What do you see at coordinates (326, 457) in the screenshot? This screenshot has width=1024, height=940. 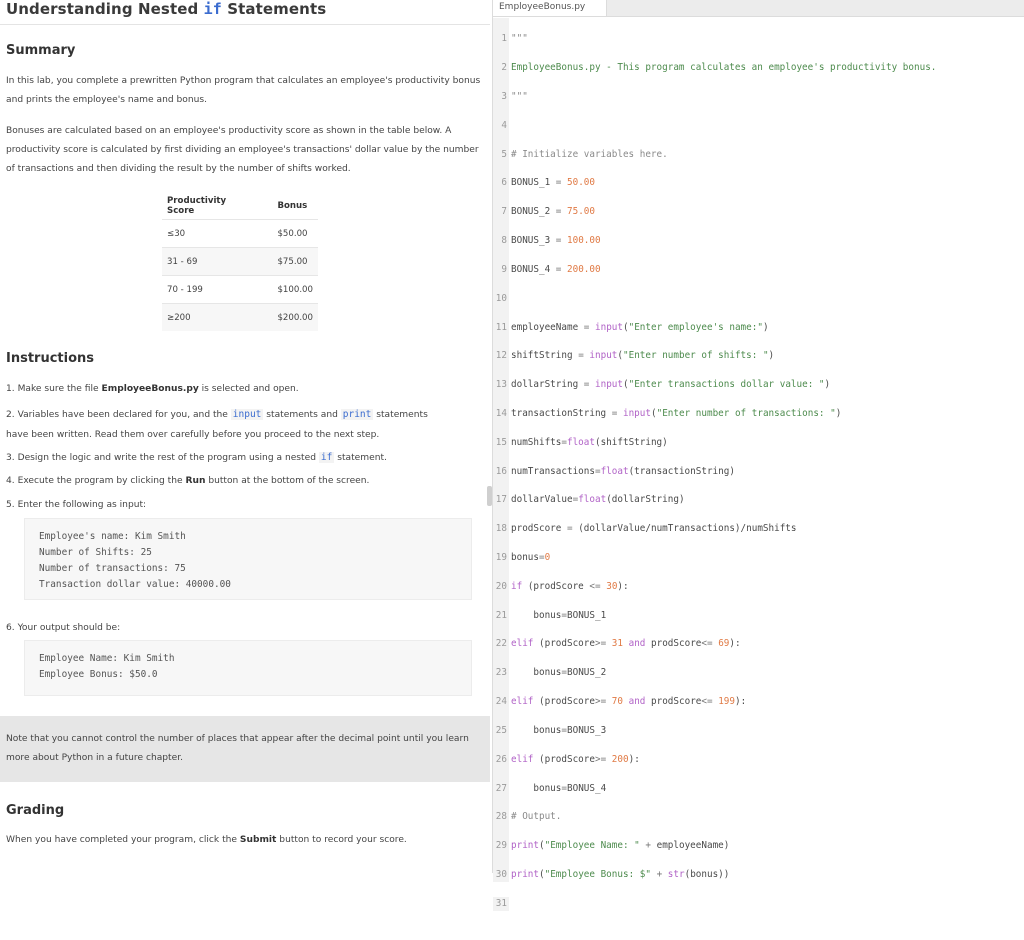 I see `inline-code-if: if` at bounding box center [326, 457].